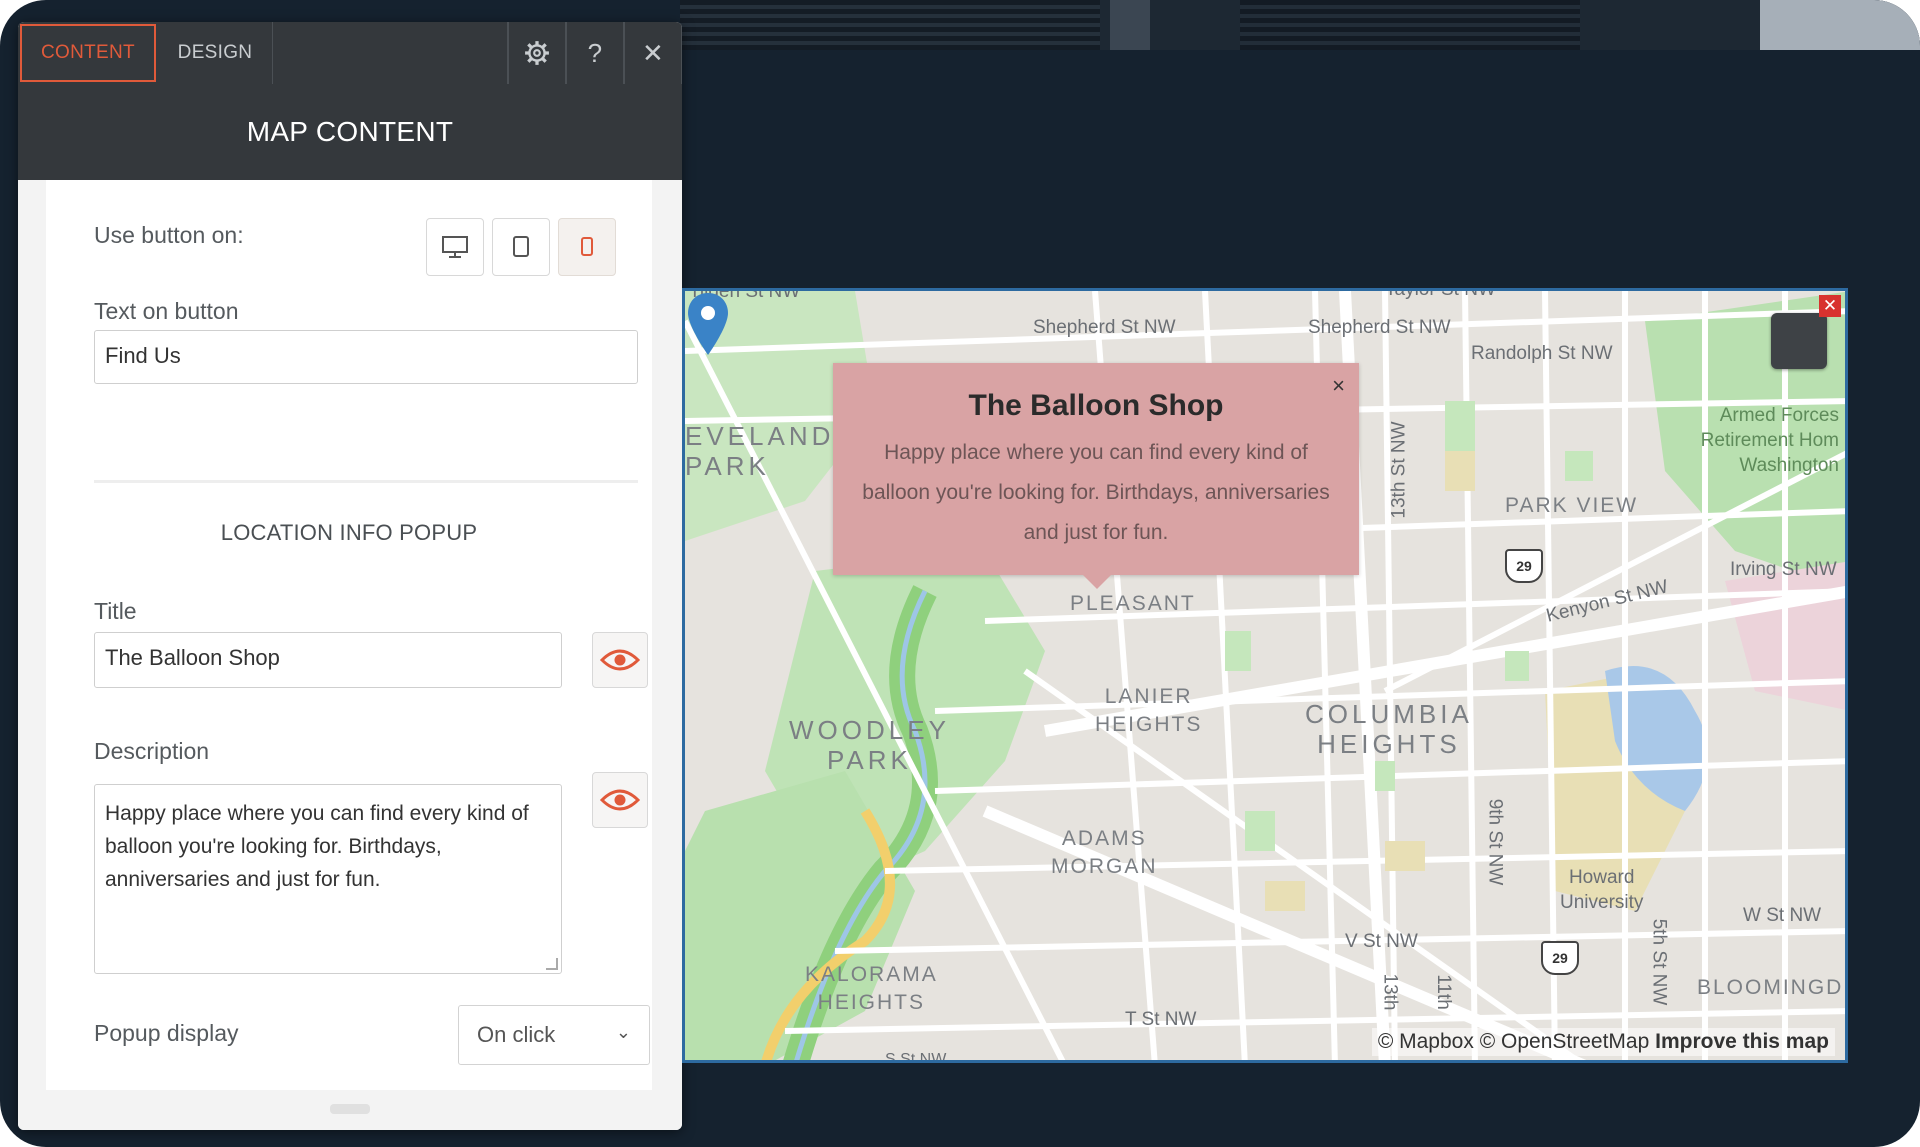 Image resolution: width=1920 pixels, height=1147 pixels. Describe the element at coordinates (1572, 505) in the screenshot. I see `map-neighborhood-label: PARK VIEW` at that location.